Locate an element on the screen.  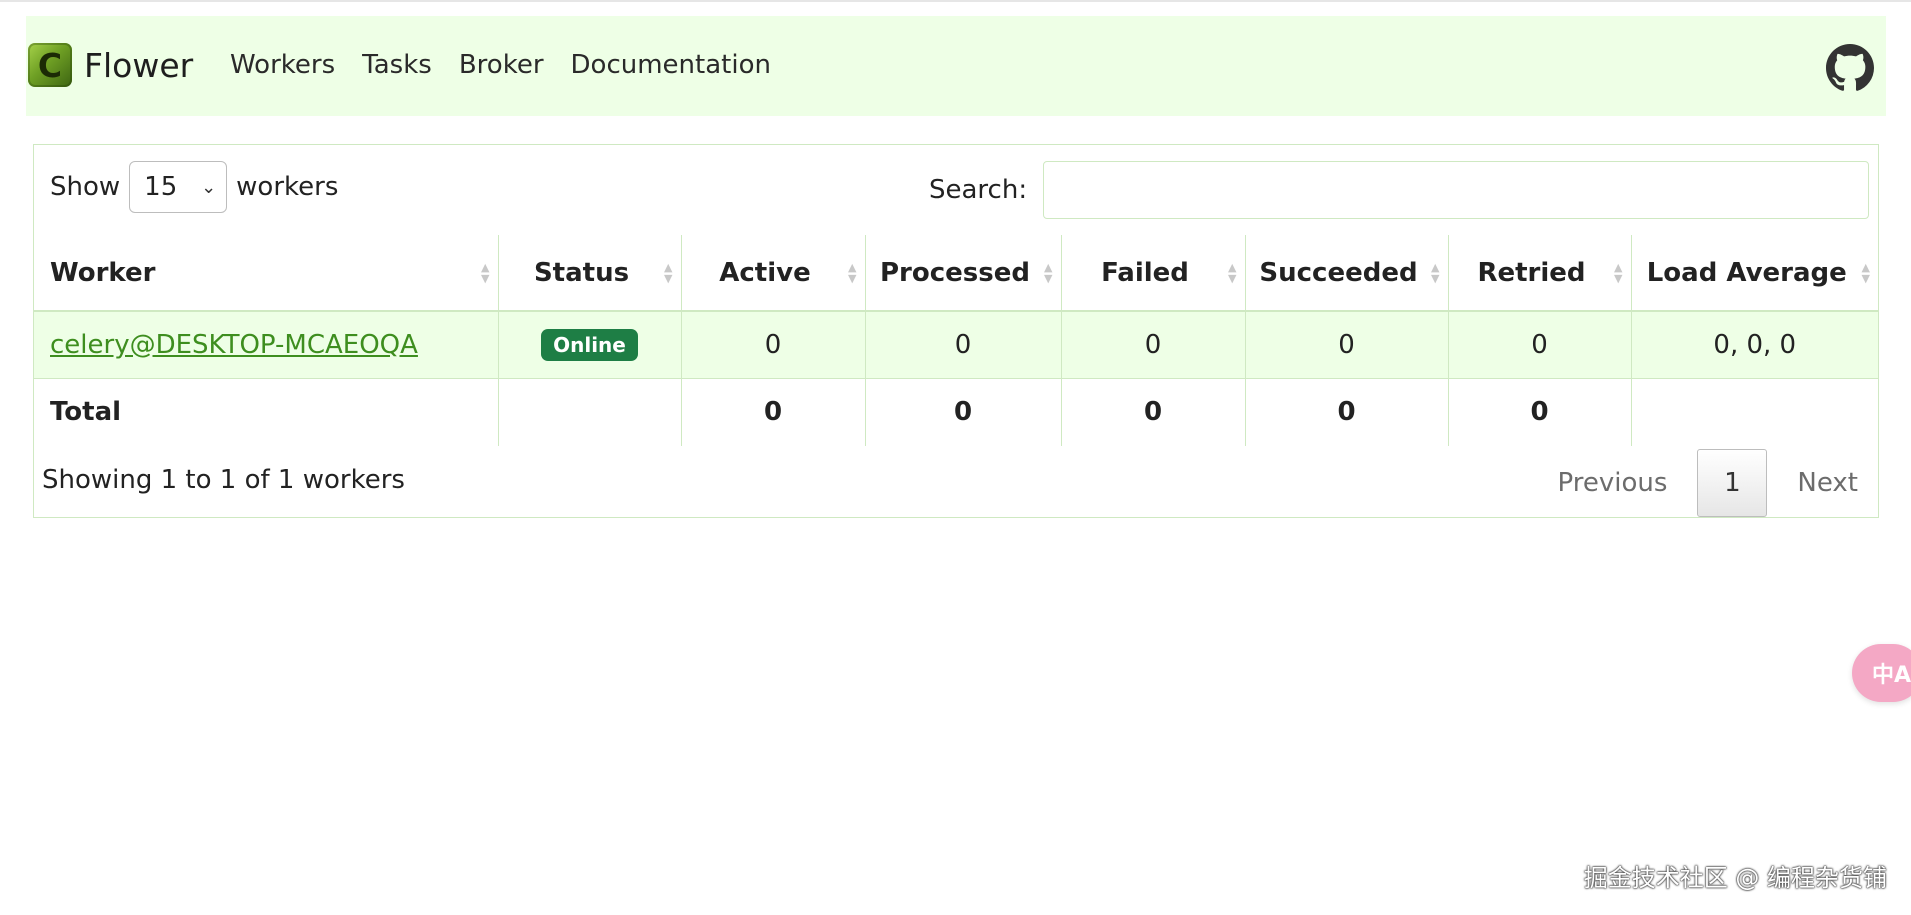
translate-button: 中A is located at coordinates (1881, 673).